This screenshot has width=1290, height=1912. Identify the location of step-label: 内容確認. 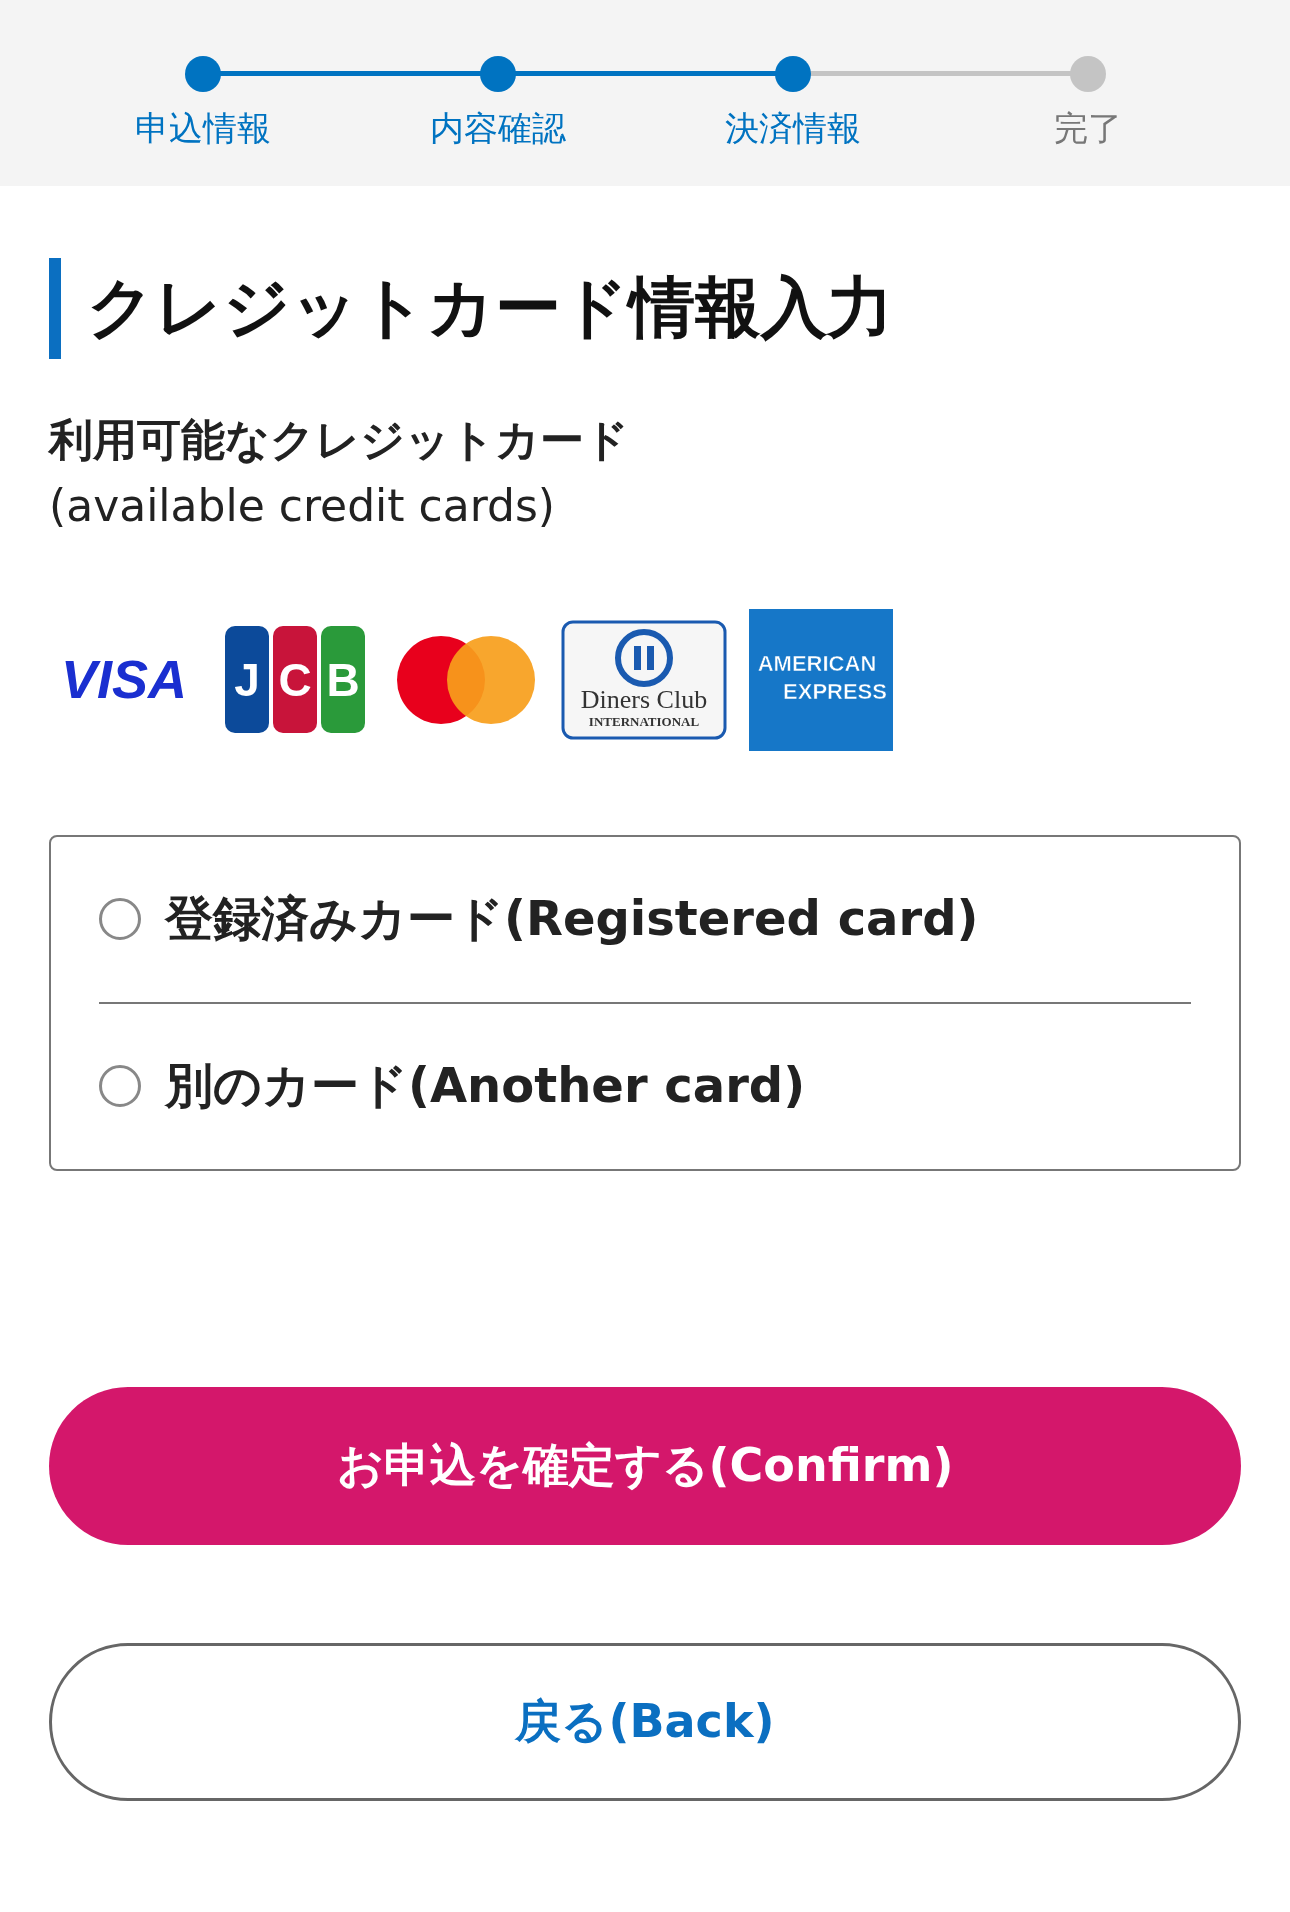
(497, 128).